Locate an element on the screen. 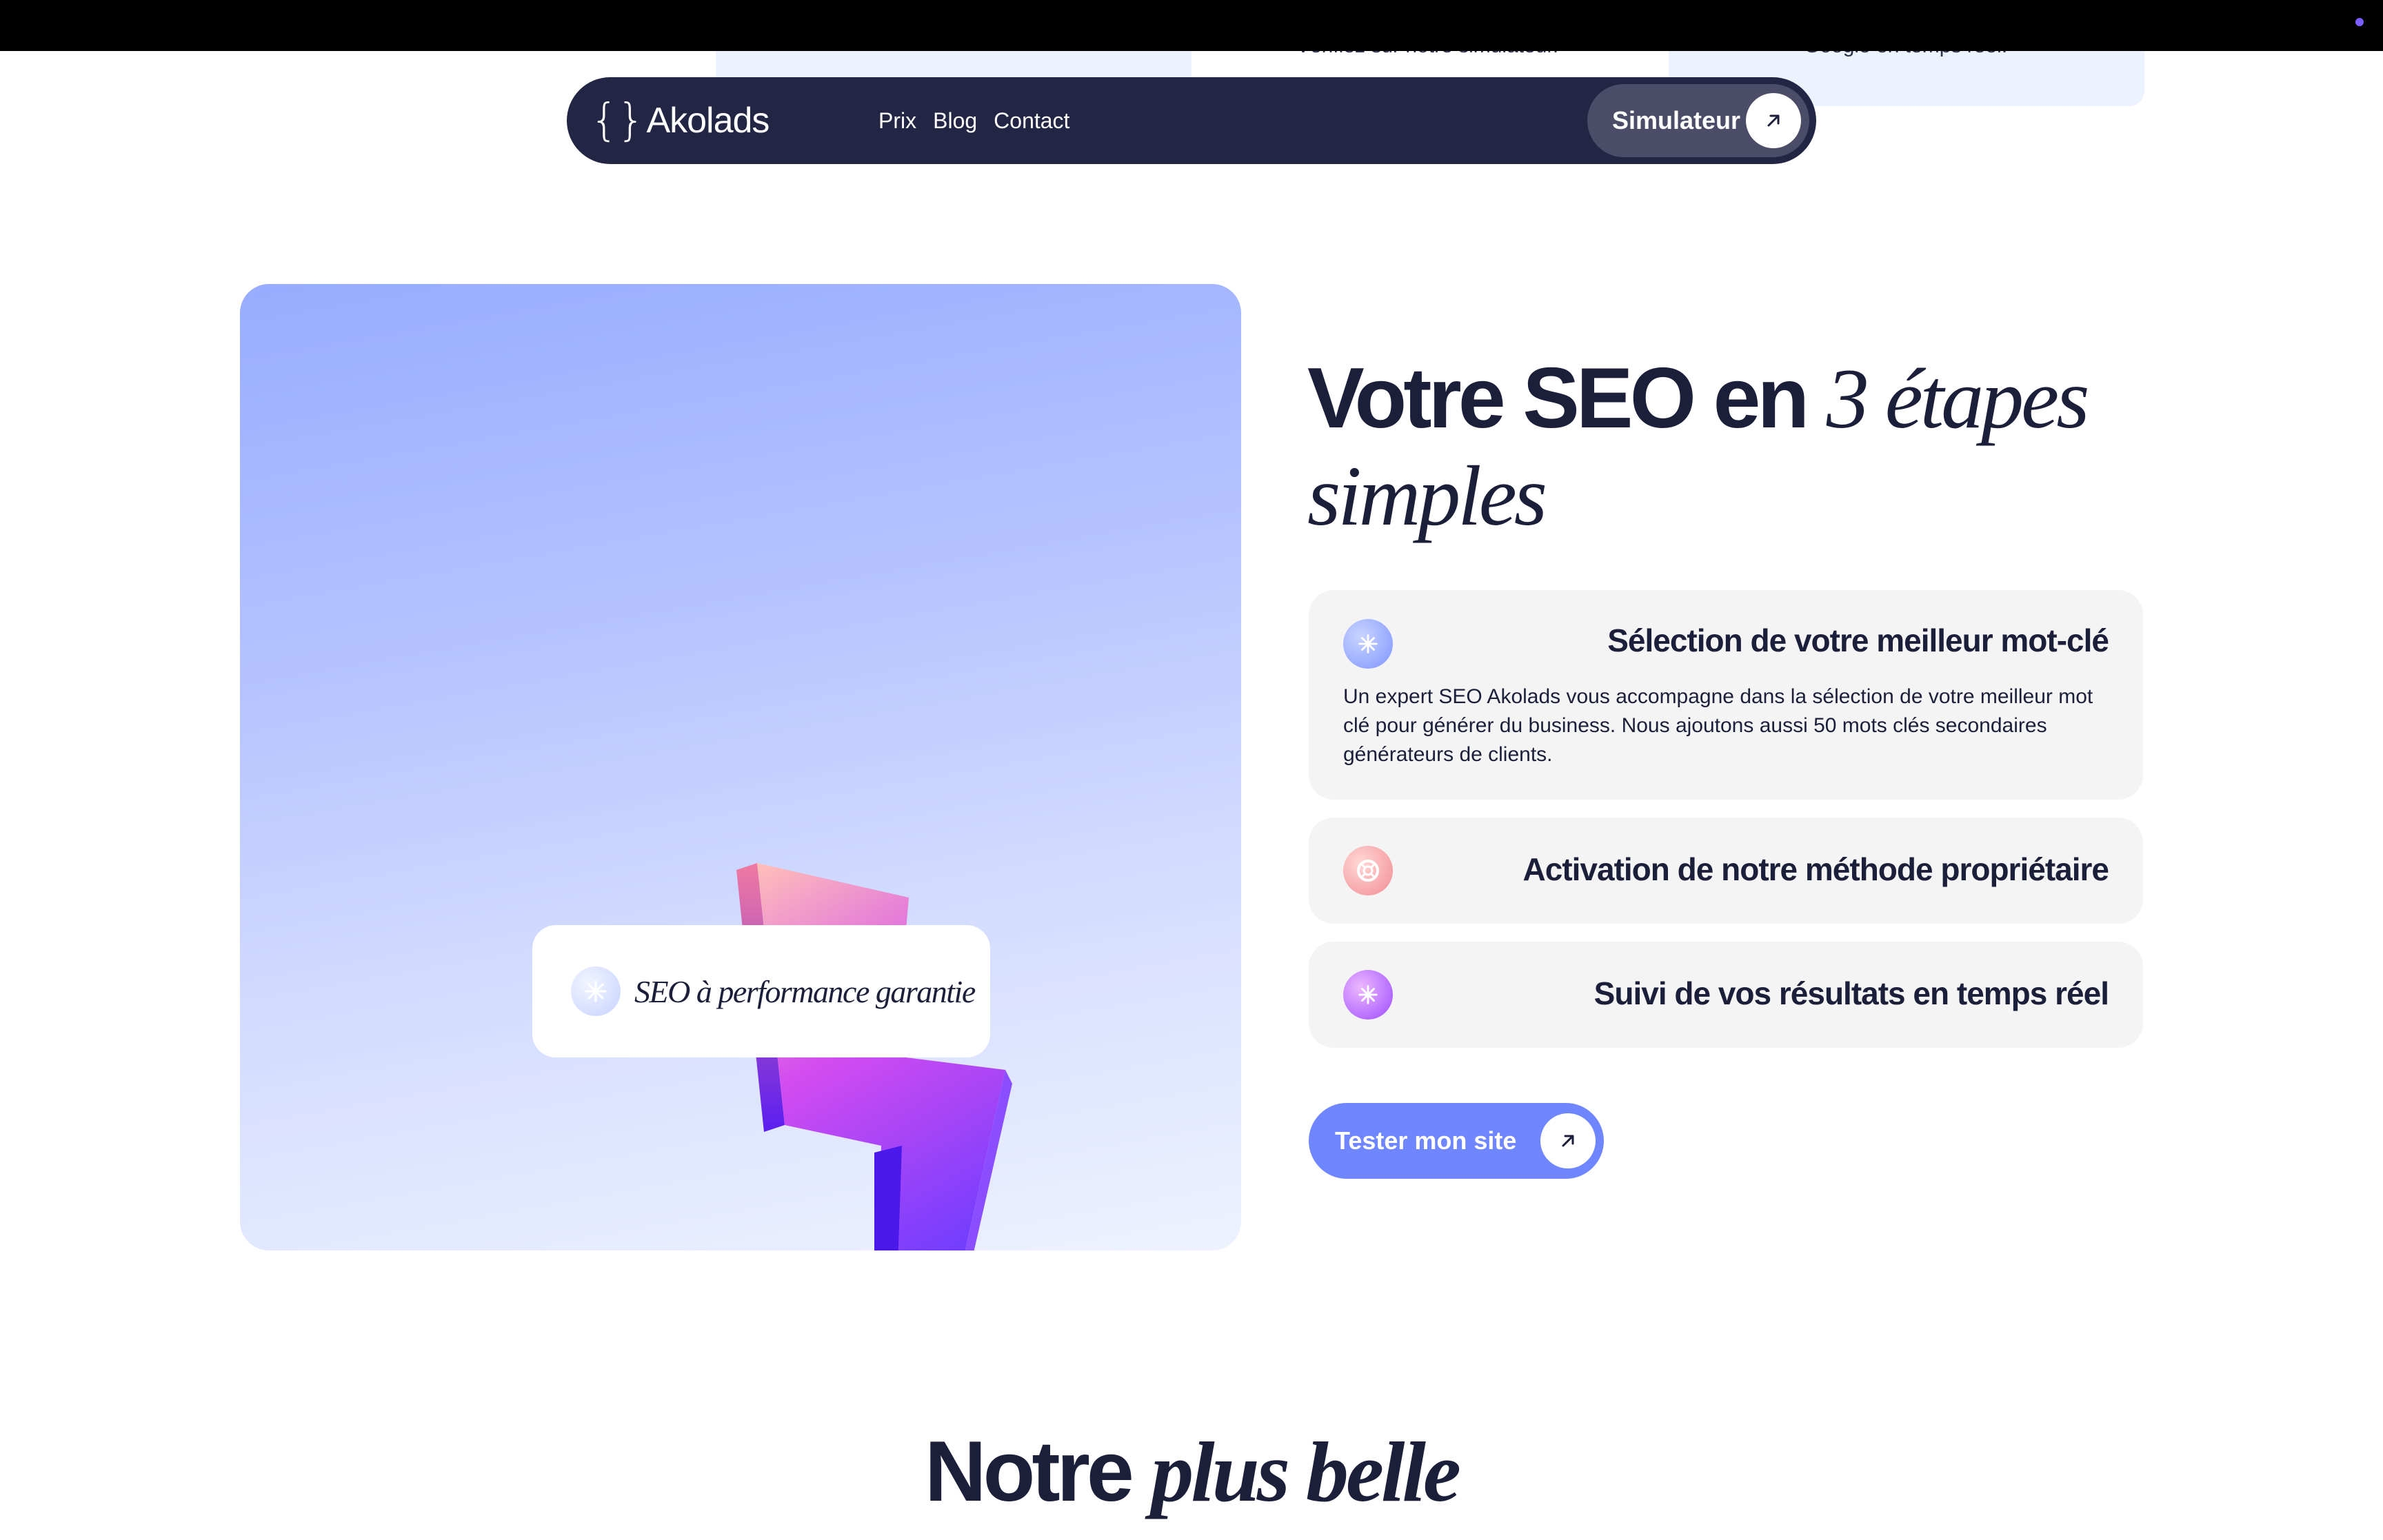 Image resolution: width=2383 pixels, height=1540 pixels. step-card-3: Suivi de vos résultats en temps réel is located at coordinates (1726, 995).